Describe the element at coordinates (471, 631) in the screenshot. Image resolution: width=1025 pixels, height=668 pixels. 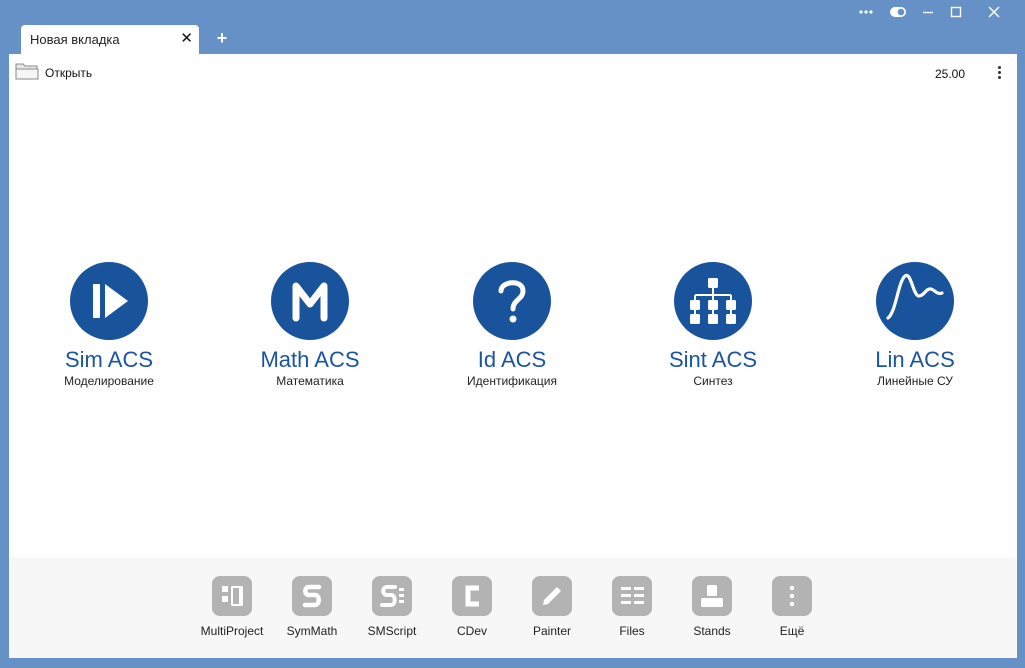
I see `tool-label: CDev` at that location.